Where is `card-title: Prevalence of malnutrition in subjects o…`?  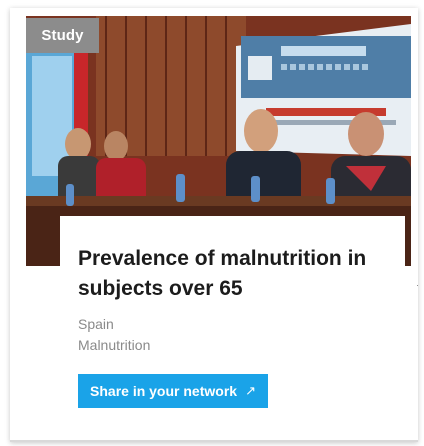 card-title: Prevalence of malnutrition in subjects o… is located at coordinates (228, 274).